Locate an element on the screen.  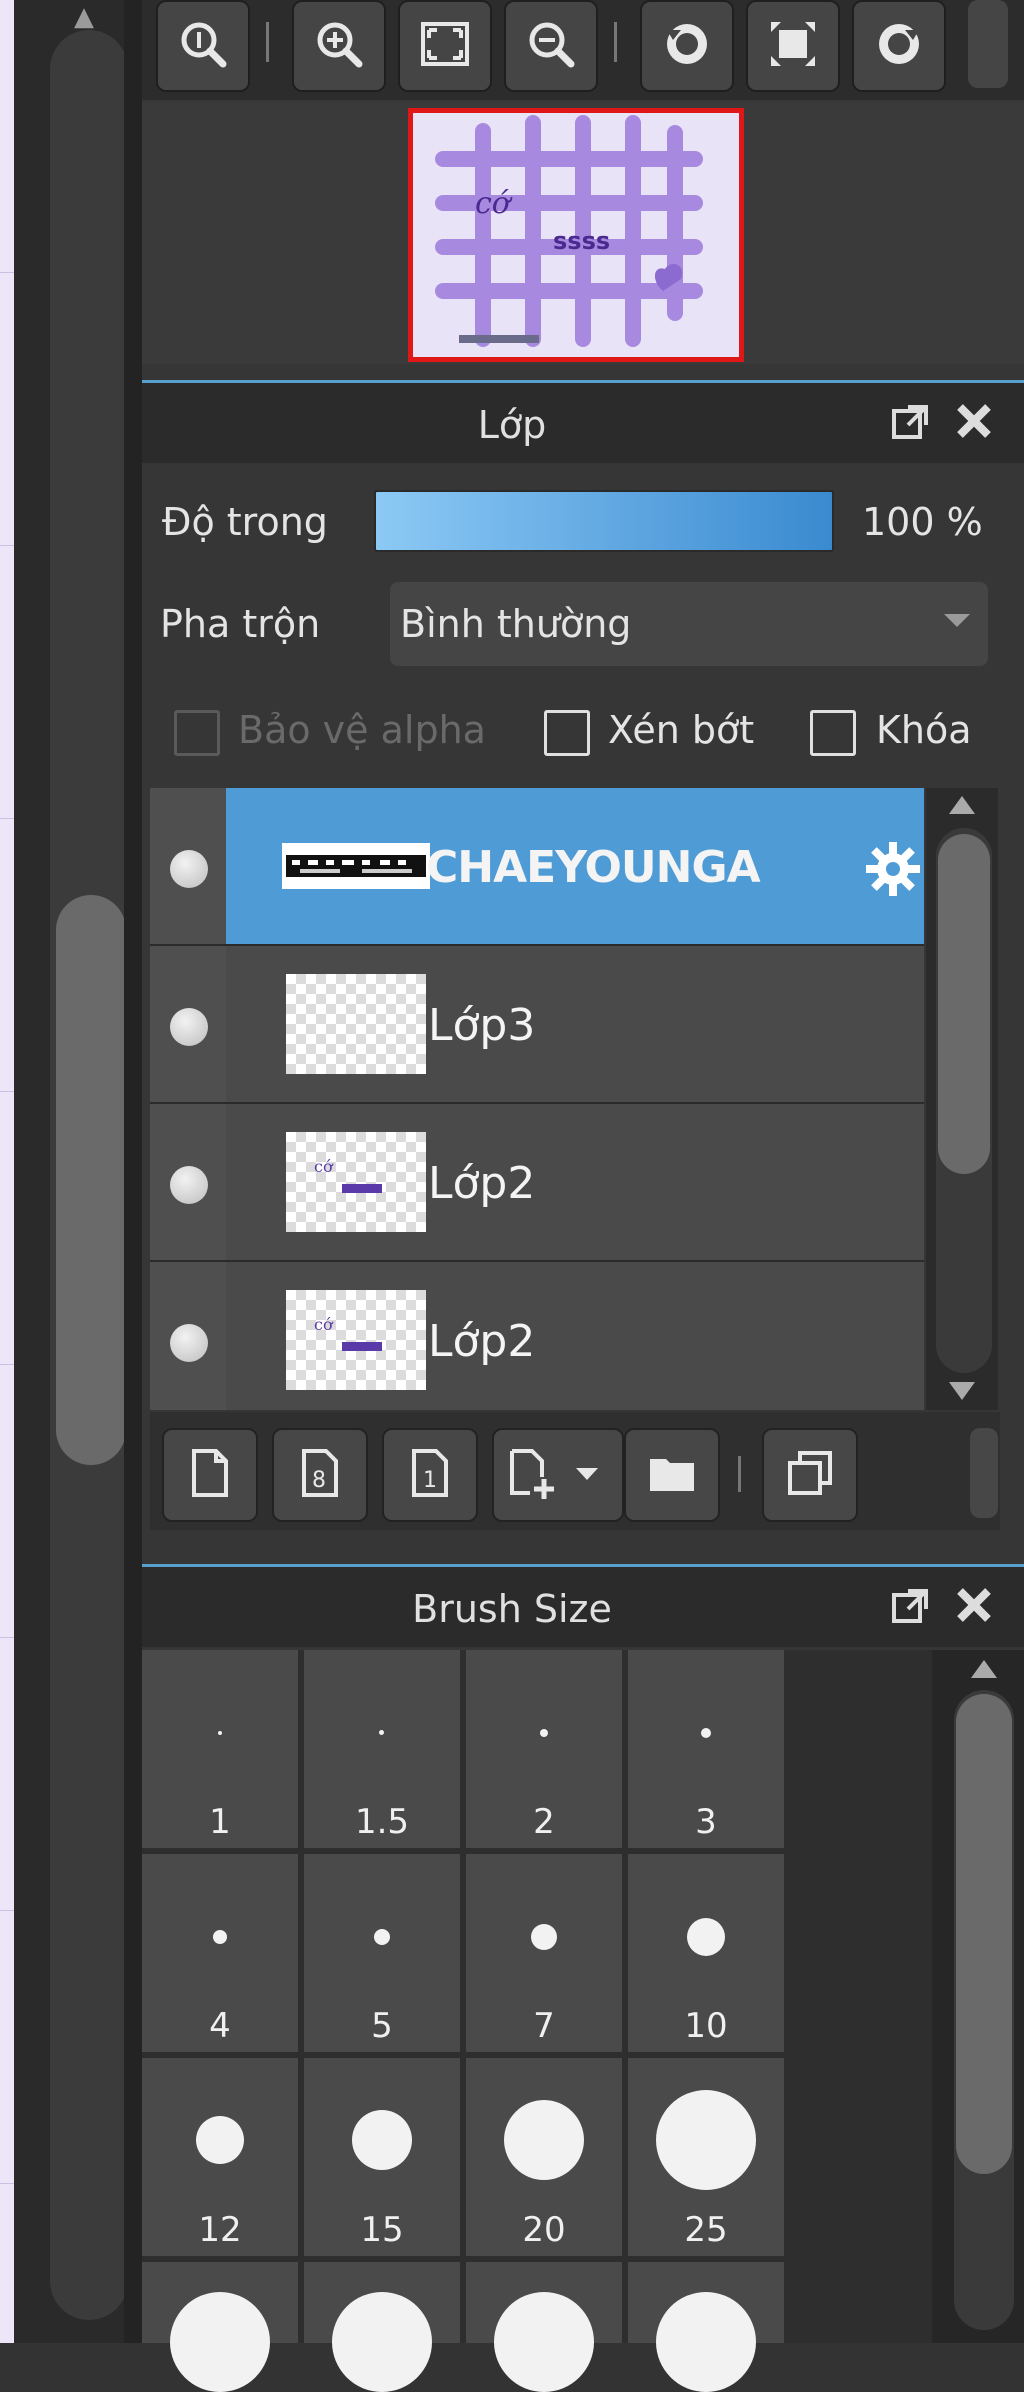
8bit-layer-icon: 8 is located at coordinates (320, 1475).